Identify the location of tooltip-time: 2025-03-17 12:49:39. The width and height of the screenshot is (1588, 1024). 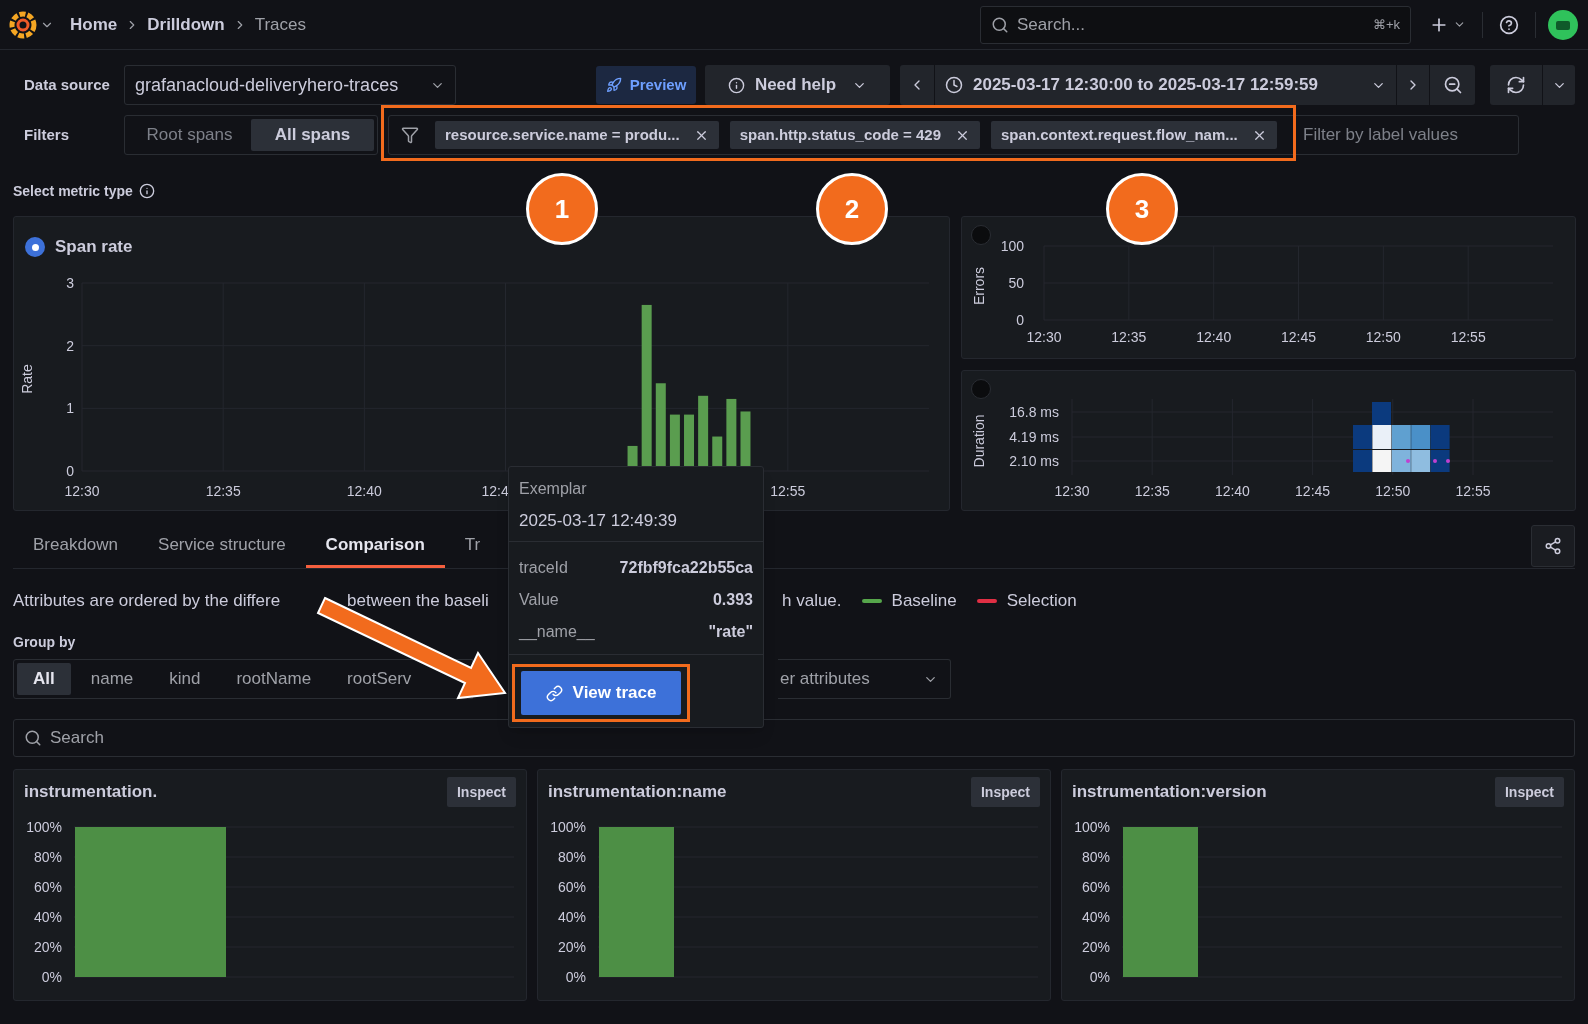
(598, 521).